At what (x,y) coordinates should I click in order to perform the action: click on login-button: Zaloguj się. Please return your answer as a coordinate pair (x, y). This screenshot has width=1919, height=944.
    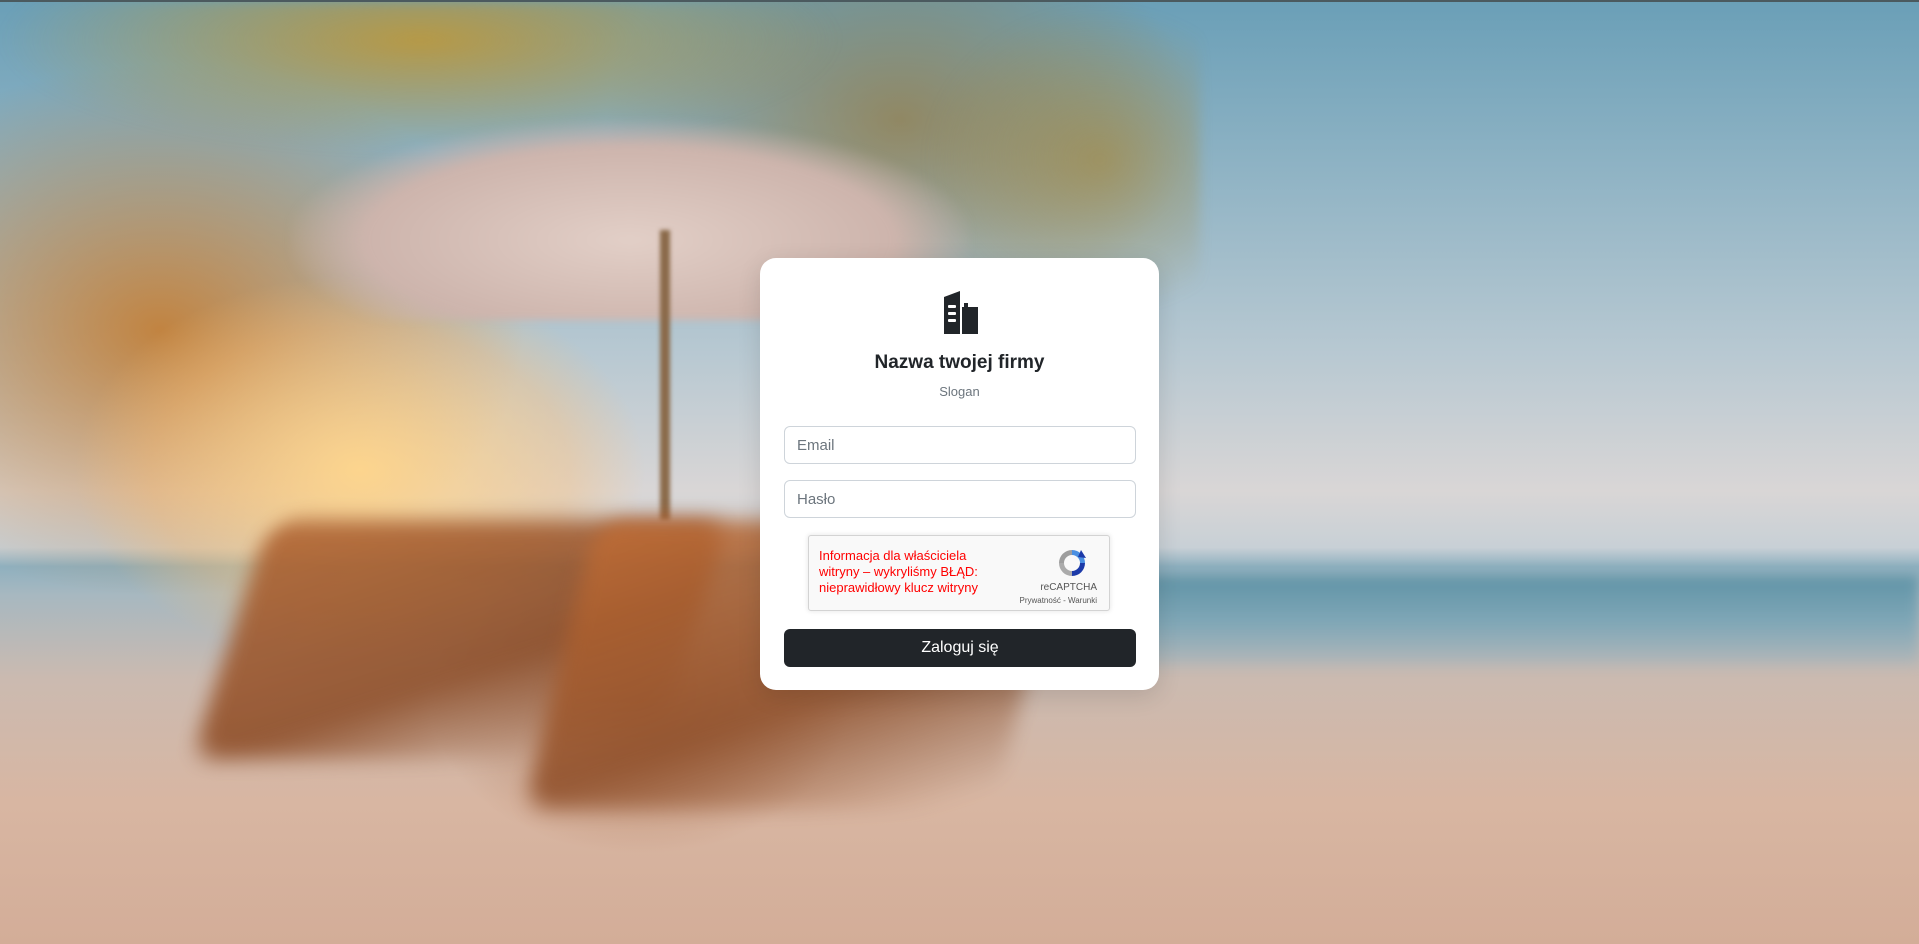
    Looking at the image, I should click on (960, 648).